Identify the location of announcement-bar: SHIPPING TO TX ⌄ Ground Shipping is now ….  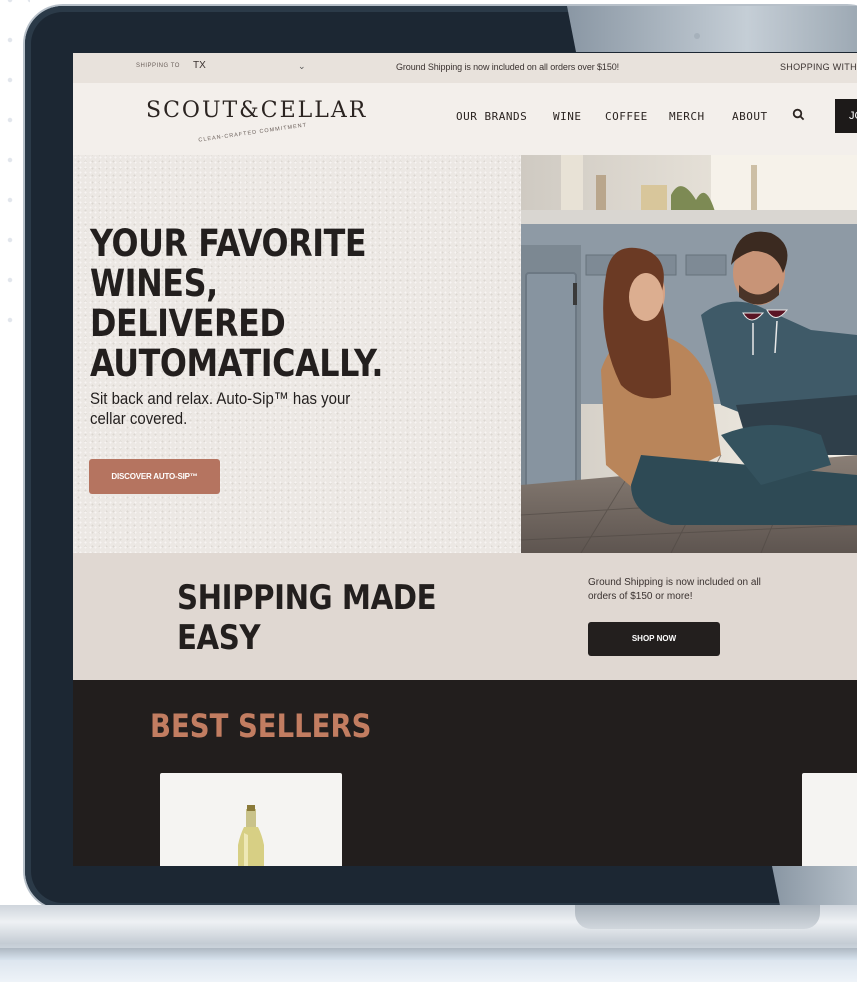
(465, 68).